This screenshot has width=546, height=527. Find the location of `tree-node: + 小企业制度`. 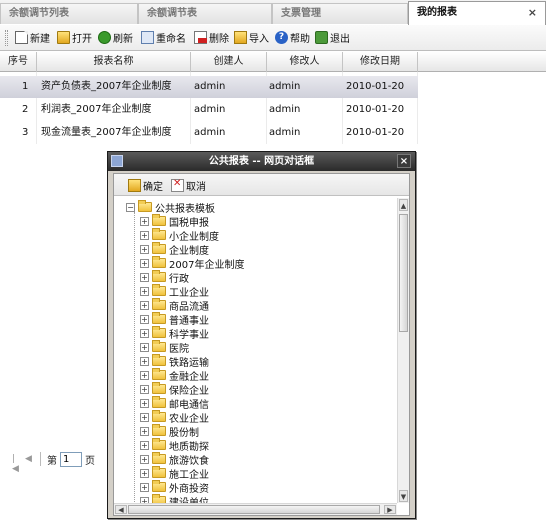

tree-node: + 小企业制度 is located at coordinates (179, 235).